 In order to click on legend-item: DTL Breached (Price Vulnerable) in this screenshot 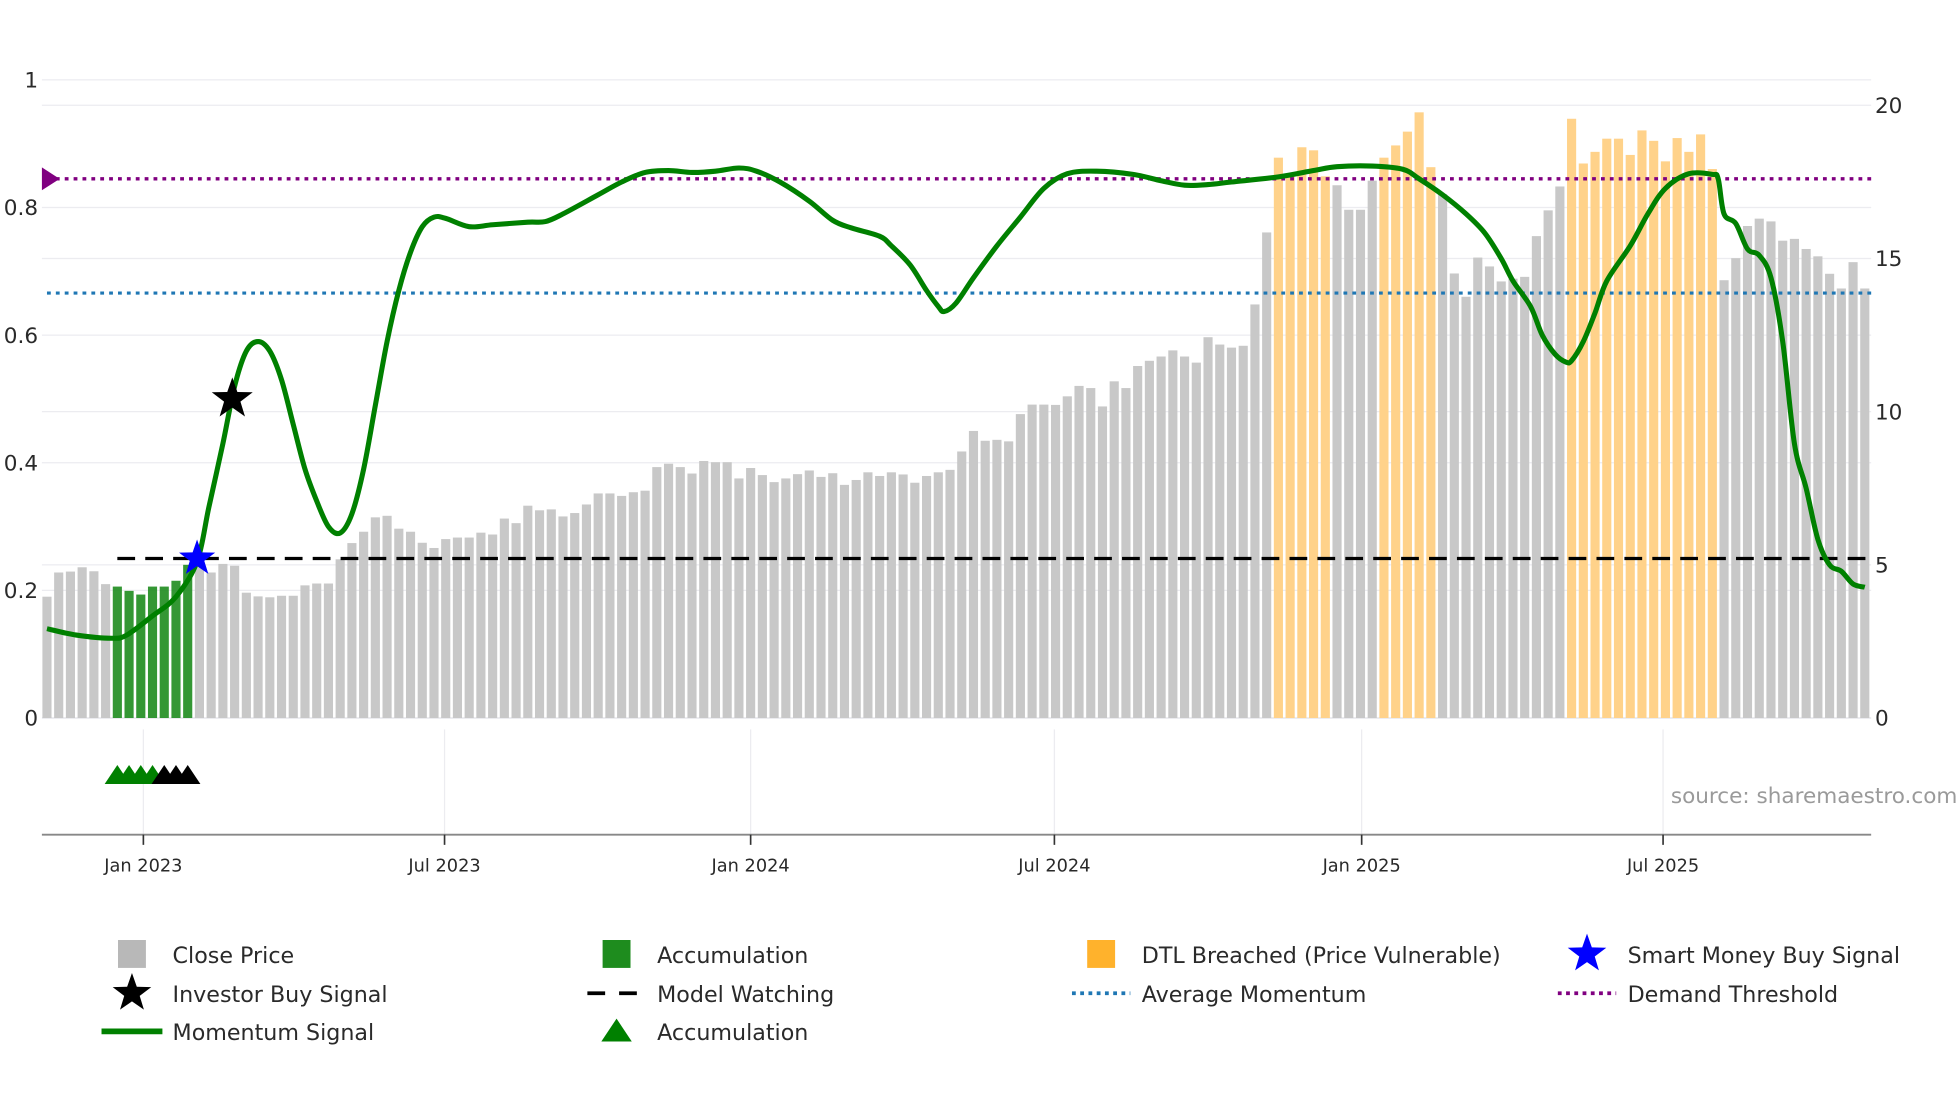, I will do `click(1294, 954)`.